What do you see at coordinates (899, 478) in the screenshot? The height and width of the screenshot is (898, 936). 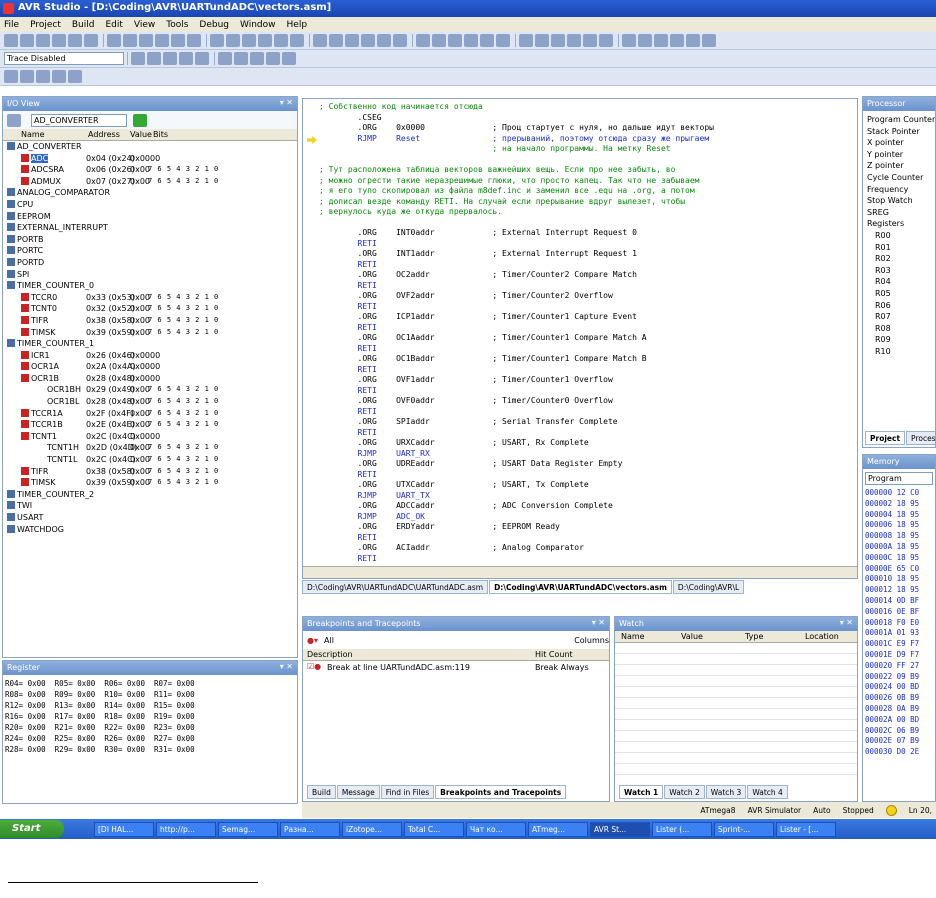 I see `memory-type-combo: Program` at bounding box center [899, 478].